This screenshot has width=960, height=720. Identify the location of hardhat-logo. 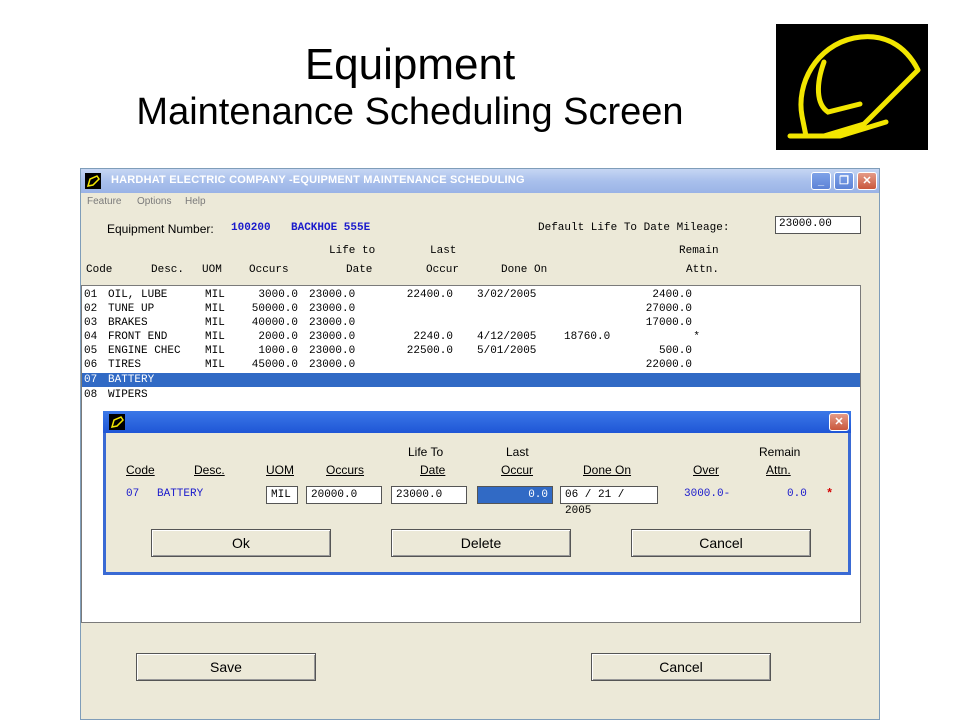
(852, 87).